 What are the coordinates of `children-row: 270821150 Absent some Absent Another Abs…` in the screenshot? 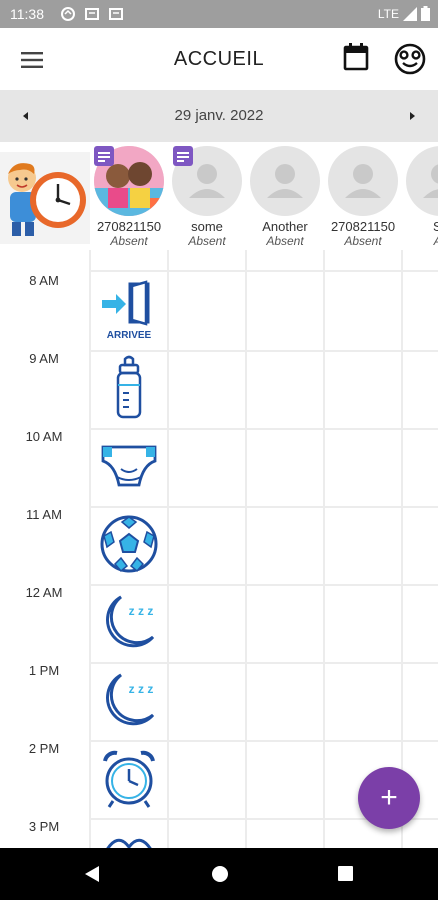 It's located at (219, 196).